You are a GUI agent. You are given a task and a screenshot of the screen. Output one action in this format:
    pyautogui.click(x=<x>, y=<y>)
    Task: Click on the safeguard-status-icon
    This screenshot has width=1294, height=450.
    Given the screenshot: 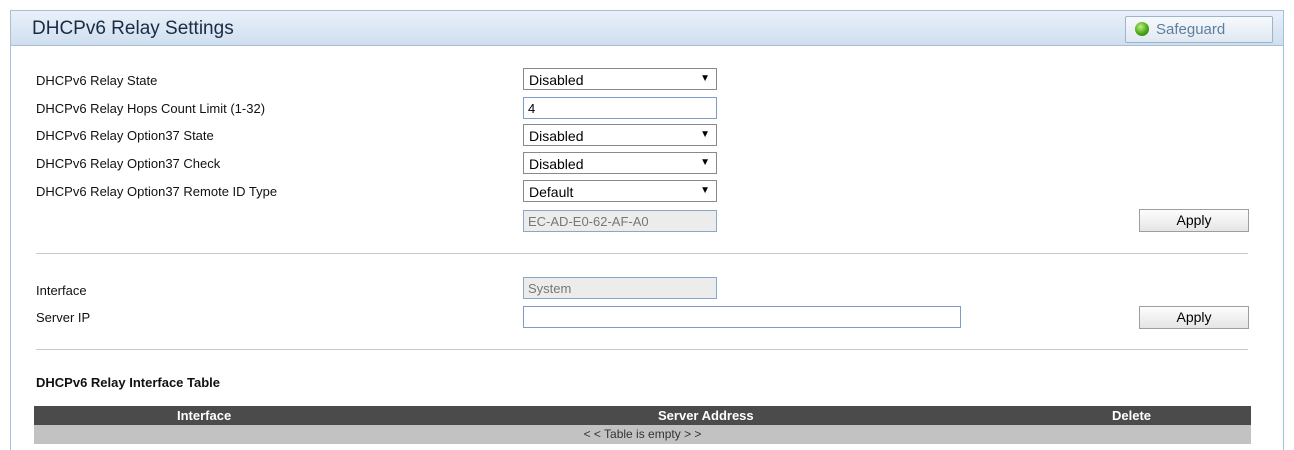 What is the action you would take?
    pyautogui.click(x=1142, y=29)
    